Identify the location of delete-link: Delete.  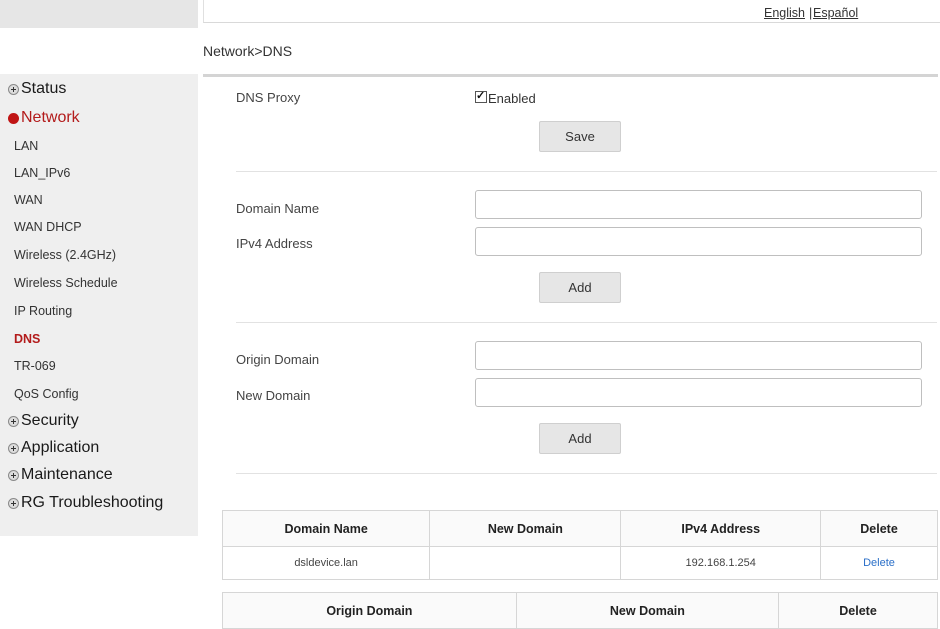
(879, 563).